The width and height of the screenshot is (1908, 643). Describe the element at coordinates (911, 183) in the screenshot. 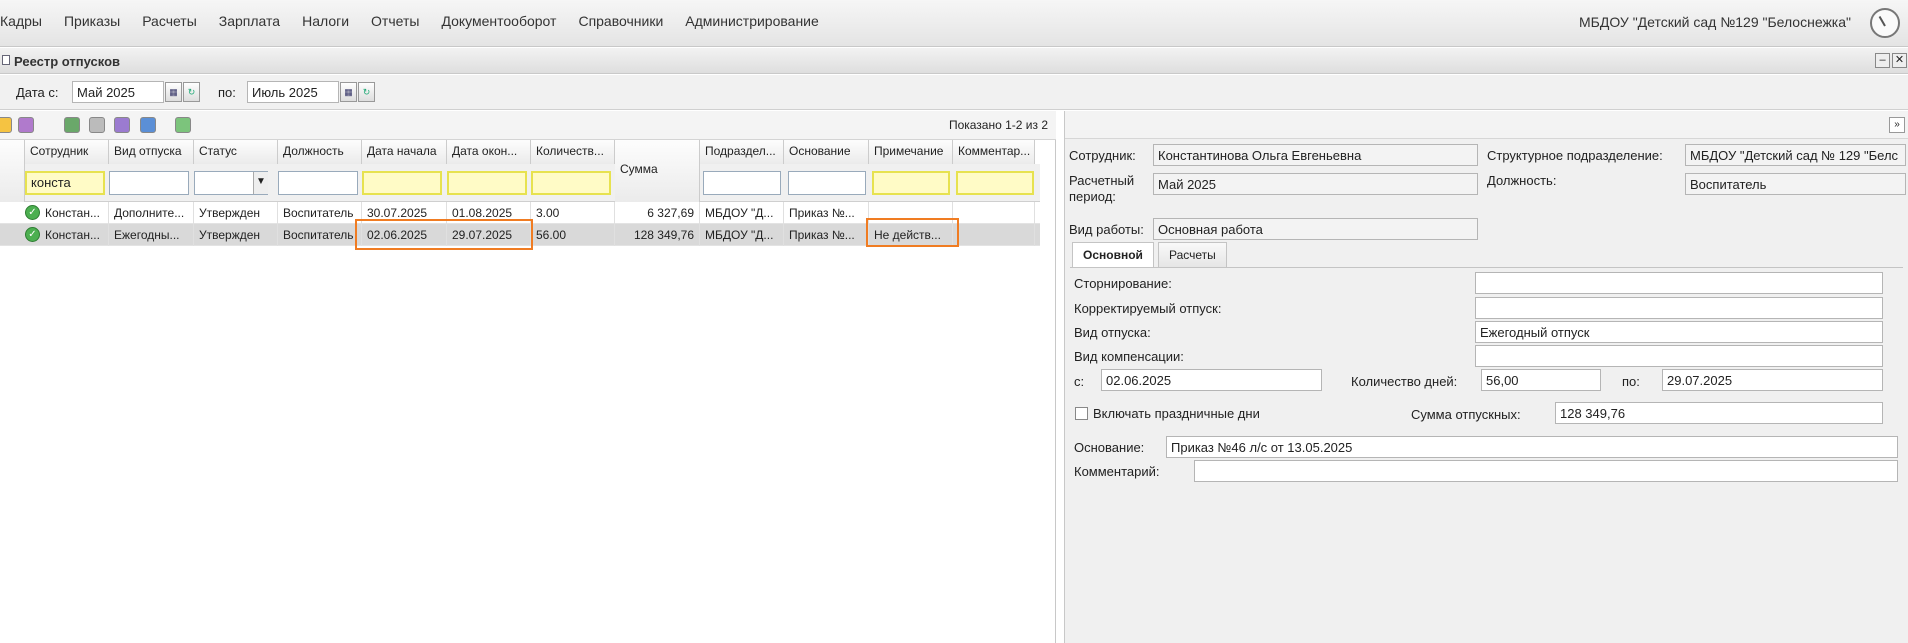

I see `note-filter-input` at that location.